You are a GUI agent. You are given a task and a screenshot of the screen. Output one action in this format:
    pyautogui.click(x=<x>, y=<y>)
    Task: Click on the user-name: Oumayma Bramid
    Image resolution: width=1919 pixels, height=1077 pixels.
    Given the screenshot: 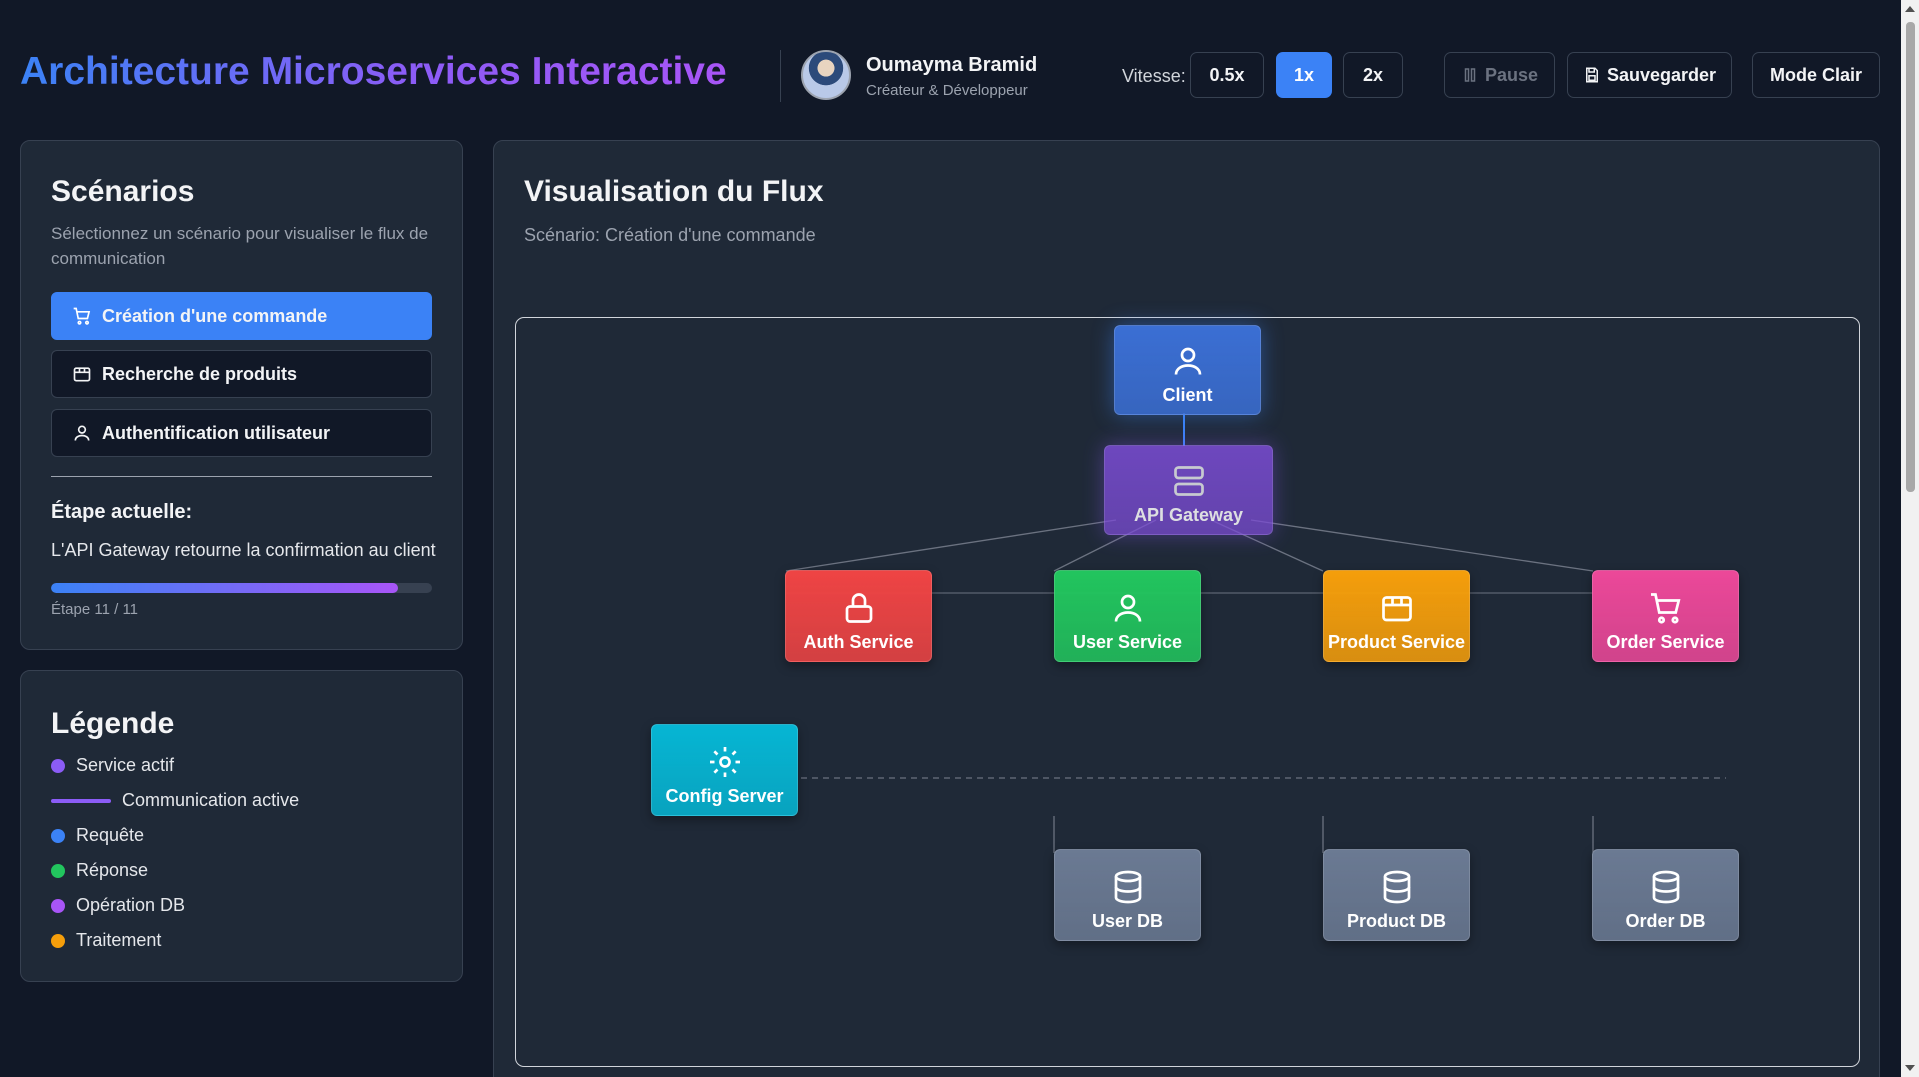 What is the action you would take?
    pyautogui.click(x=952, y=65)
    